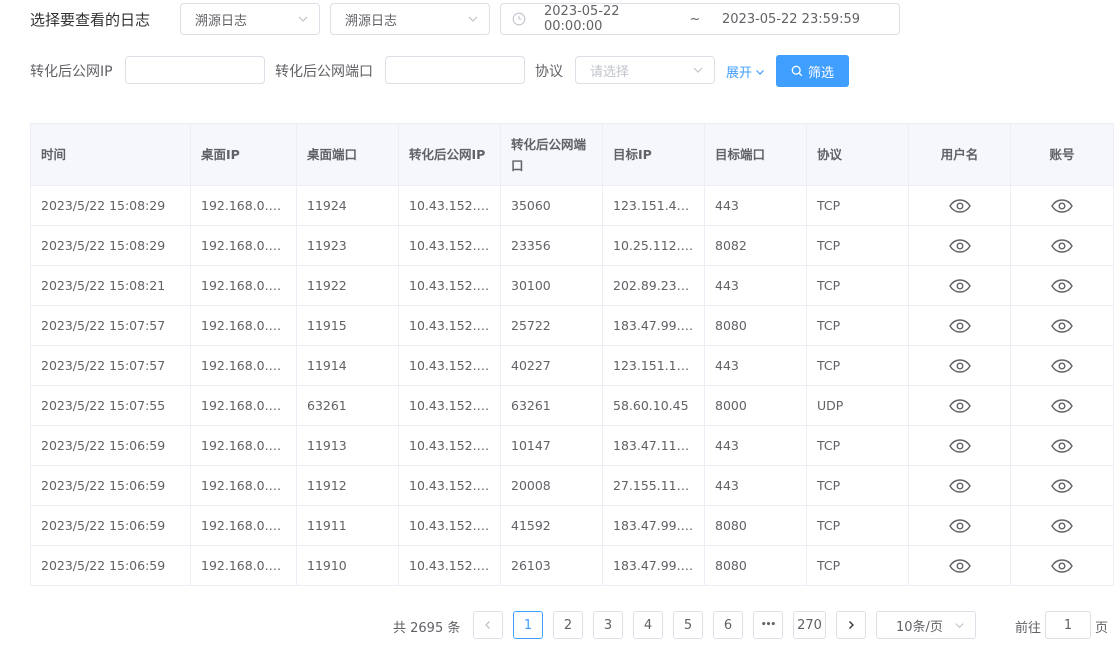  I want to click on cell-public-port: 23356, so click(551, 245).